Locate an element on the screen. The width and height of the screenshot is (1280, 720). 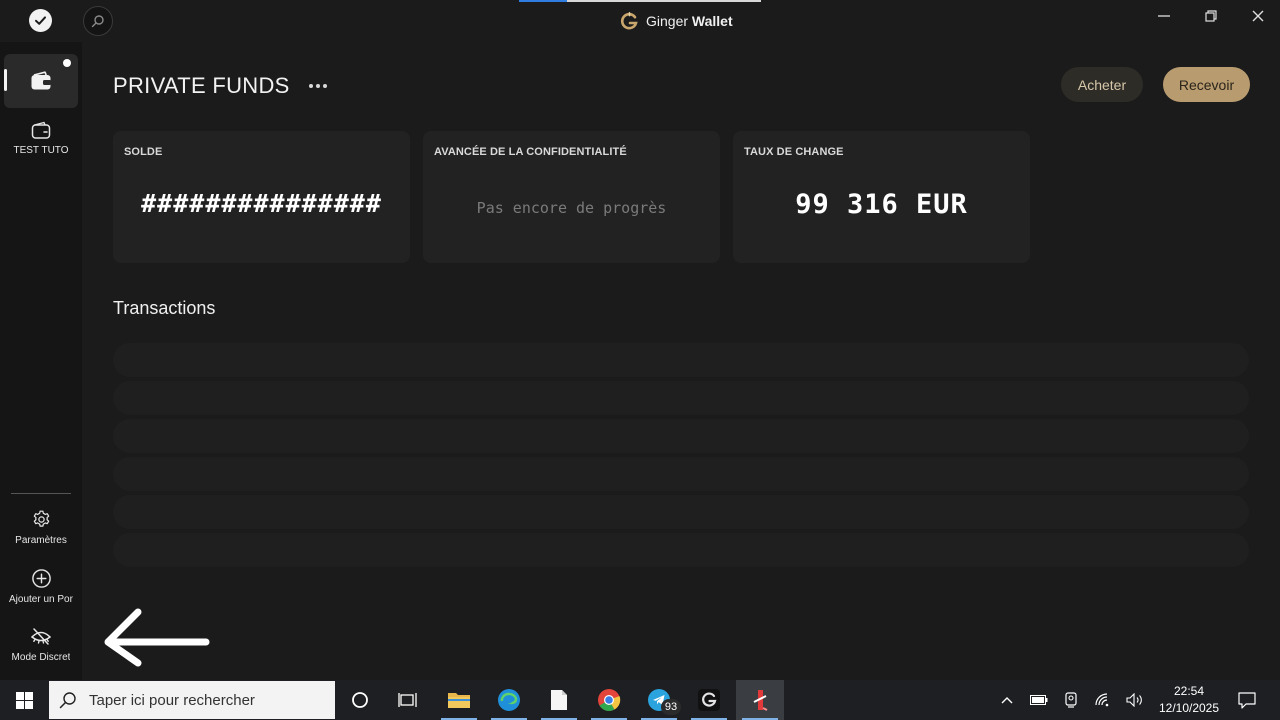
sidebar-item-label: Paramètres is located at coordinates (41, 540).